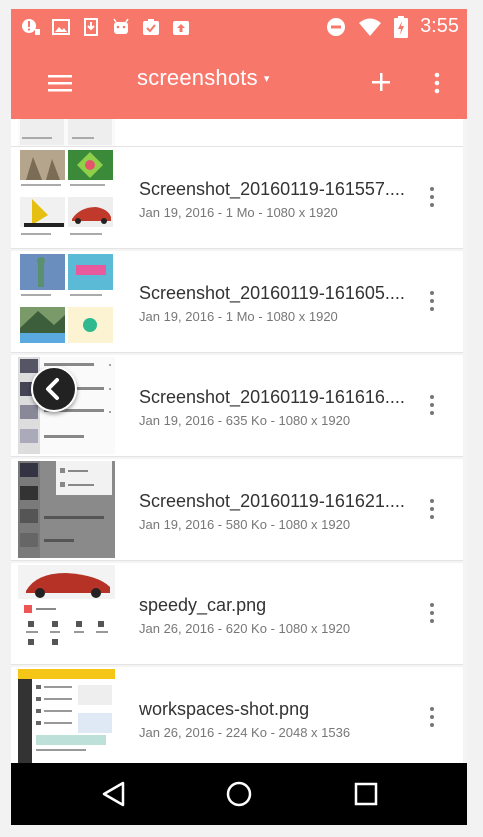  I want to click on file-size: 224 Ko, so click(246, 732).